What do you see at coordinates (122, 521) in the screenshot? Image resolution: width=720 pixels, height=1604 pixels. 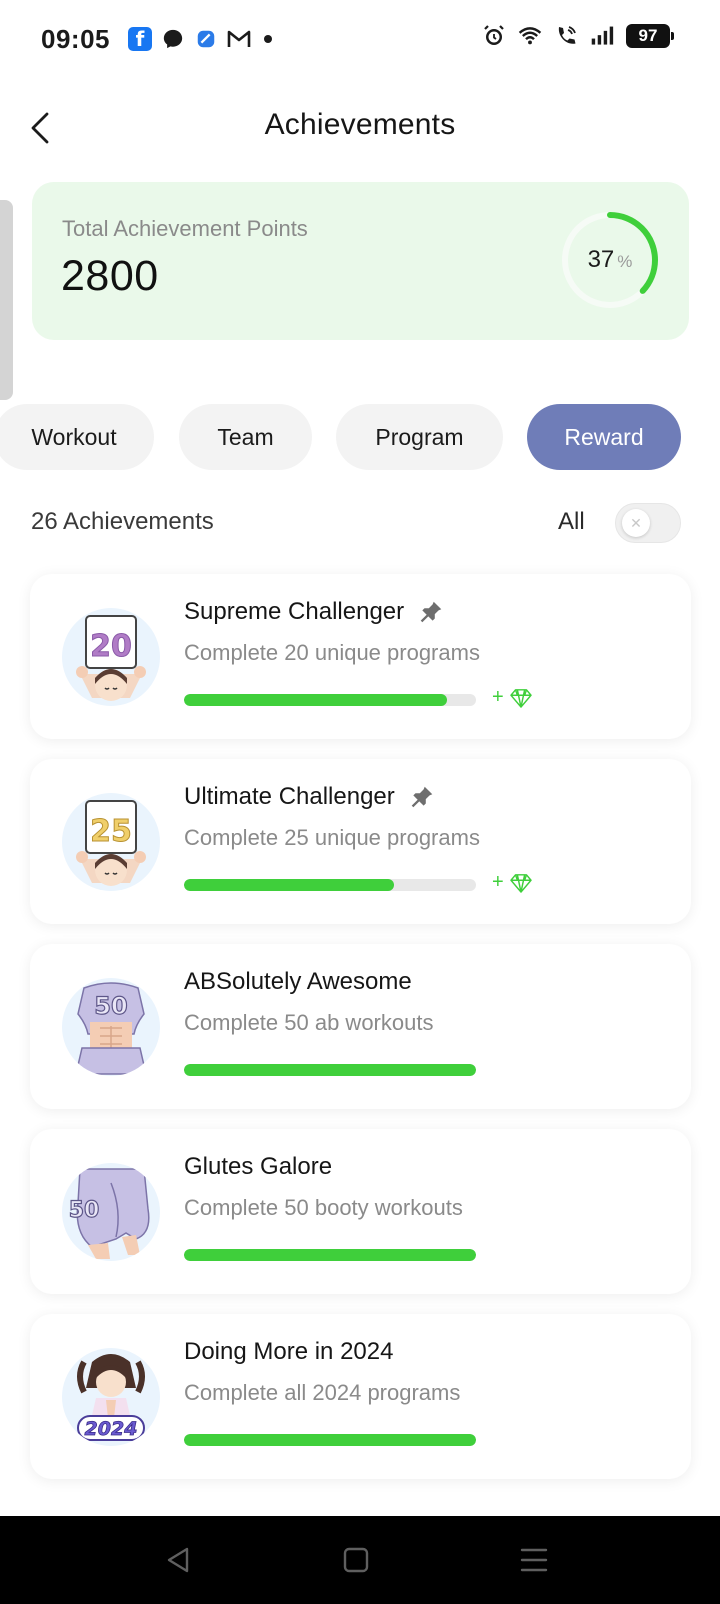 I see `achievement-count: 26 Achievements` at bounding box center [122, 521].